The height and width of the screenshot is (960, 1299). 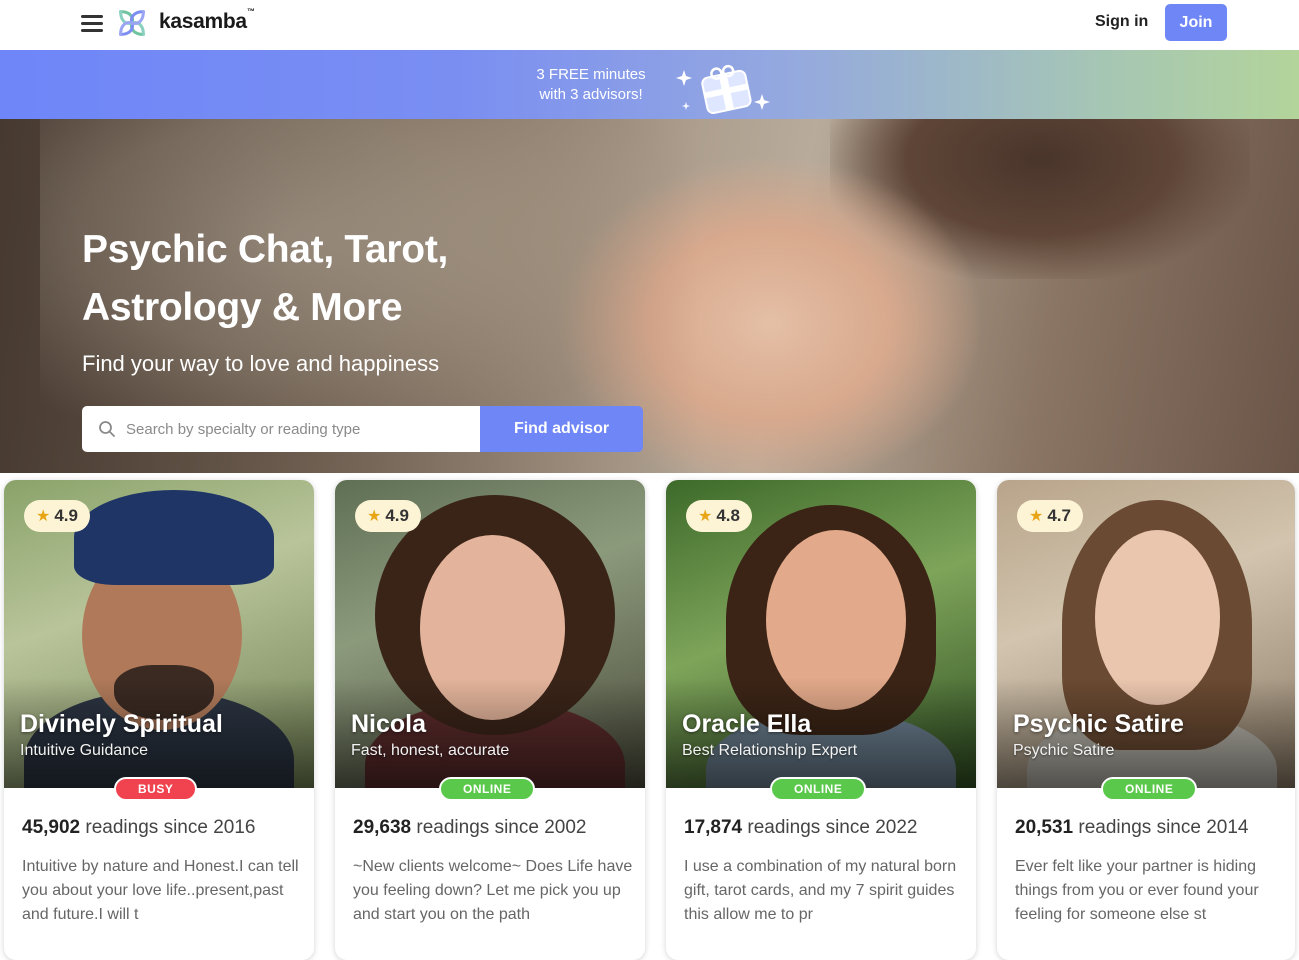 I want to click on site-header: kasamba ™ Sign in Join, so click(x=649, y=25).